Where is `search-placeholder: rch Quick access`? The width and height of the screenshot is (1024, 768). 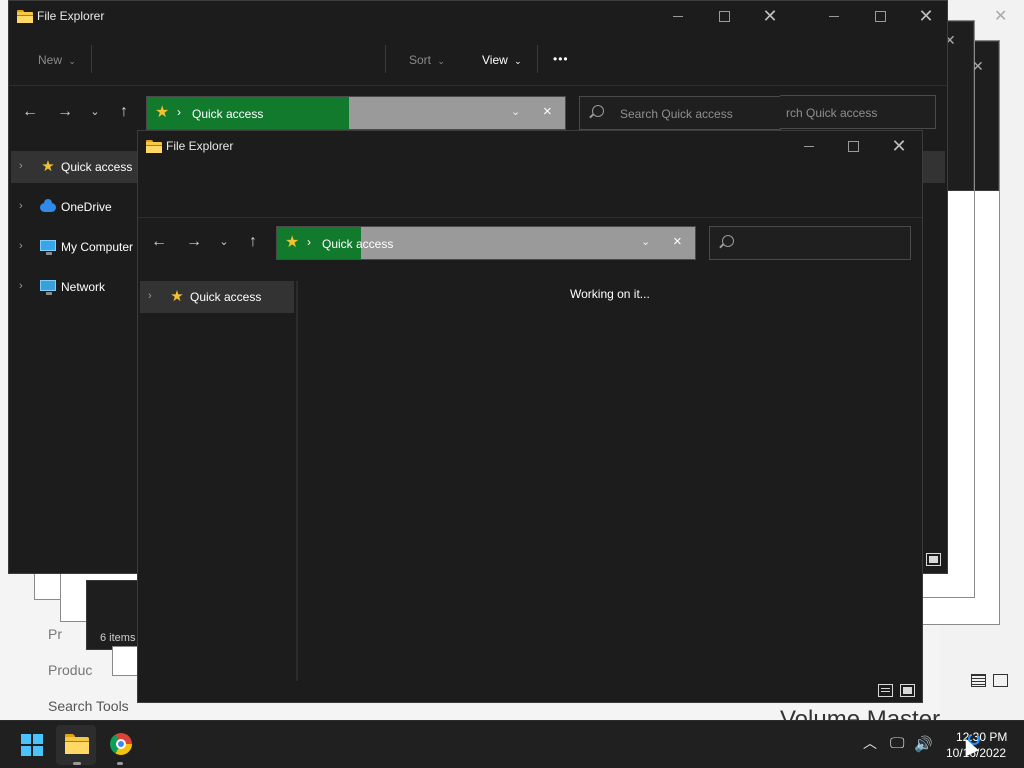 search-placeholder: rch Quick access is located at coordinates (832, 113).